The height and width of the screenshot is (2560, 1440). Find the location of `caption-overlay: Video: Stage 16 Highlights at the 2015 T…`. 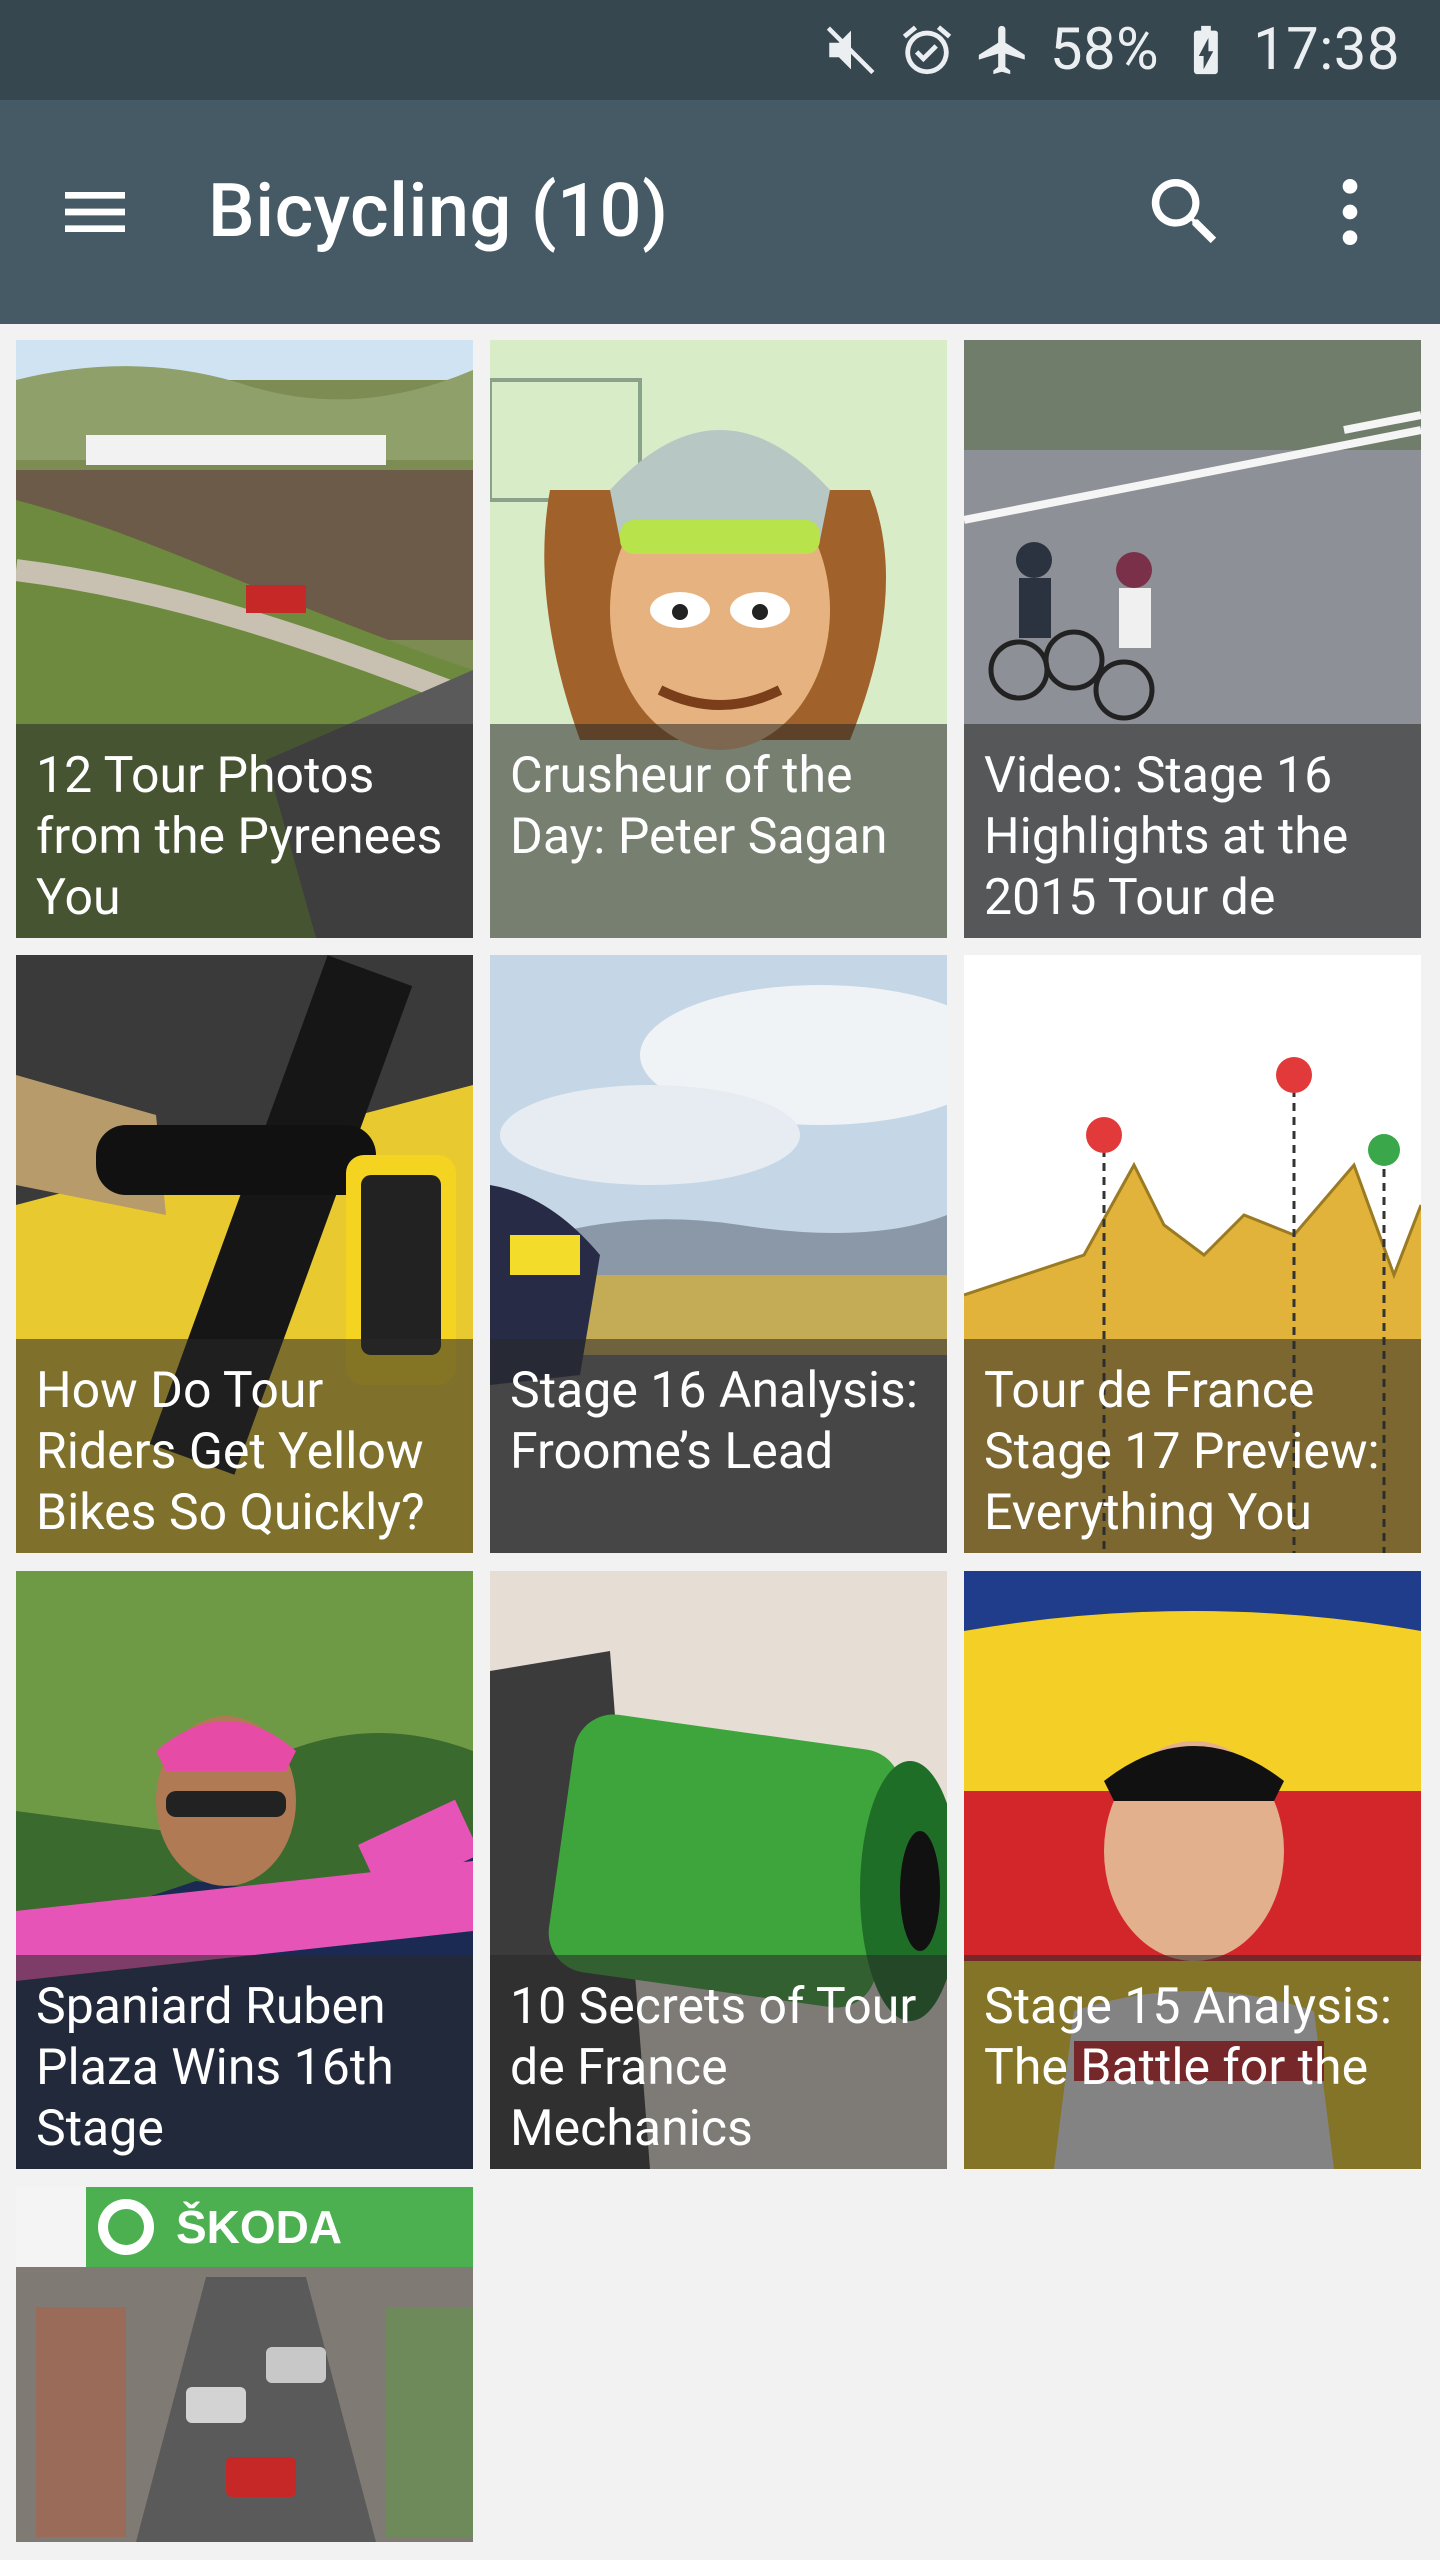

caption-overlay: Video: Stage 16 Highlights at the 2015 T… is located at coordinates (1192, 831).